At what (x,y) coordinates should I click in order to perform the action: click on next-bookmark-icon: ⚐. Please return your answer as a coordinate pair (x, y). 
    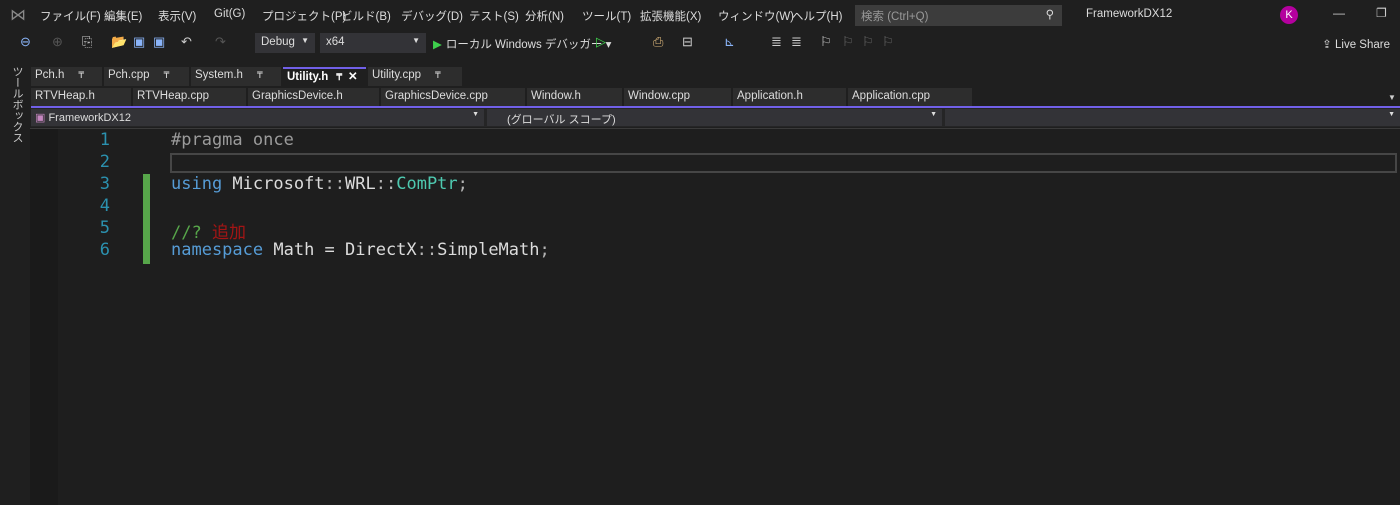
    Looking at the image, I should click on (868, 42).